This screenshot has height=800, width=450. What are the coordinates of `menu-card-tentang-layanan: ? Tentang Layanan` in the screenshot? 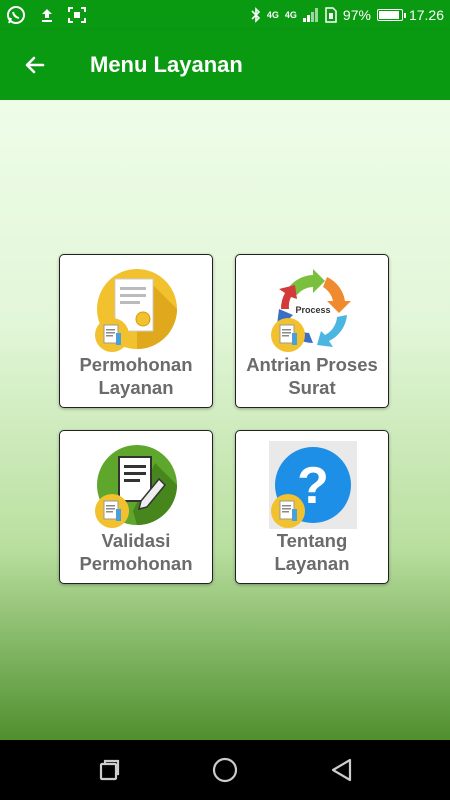 It's located at (312, 507).